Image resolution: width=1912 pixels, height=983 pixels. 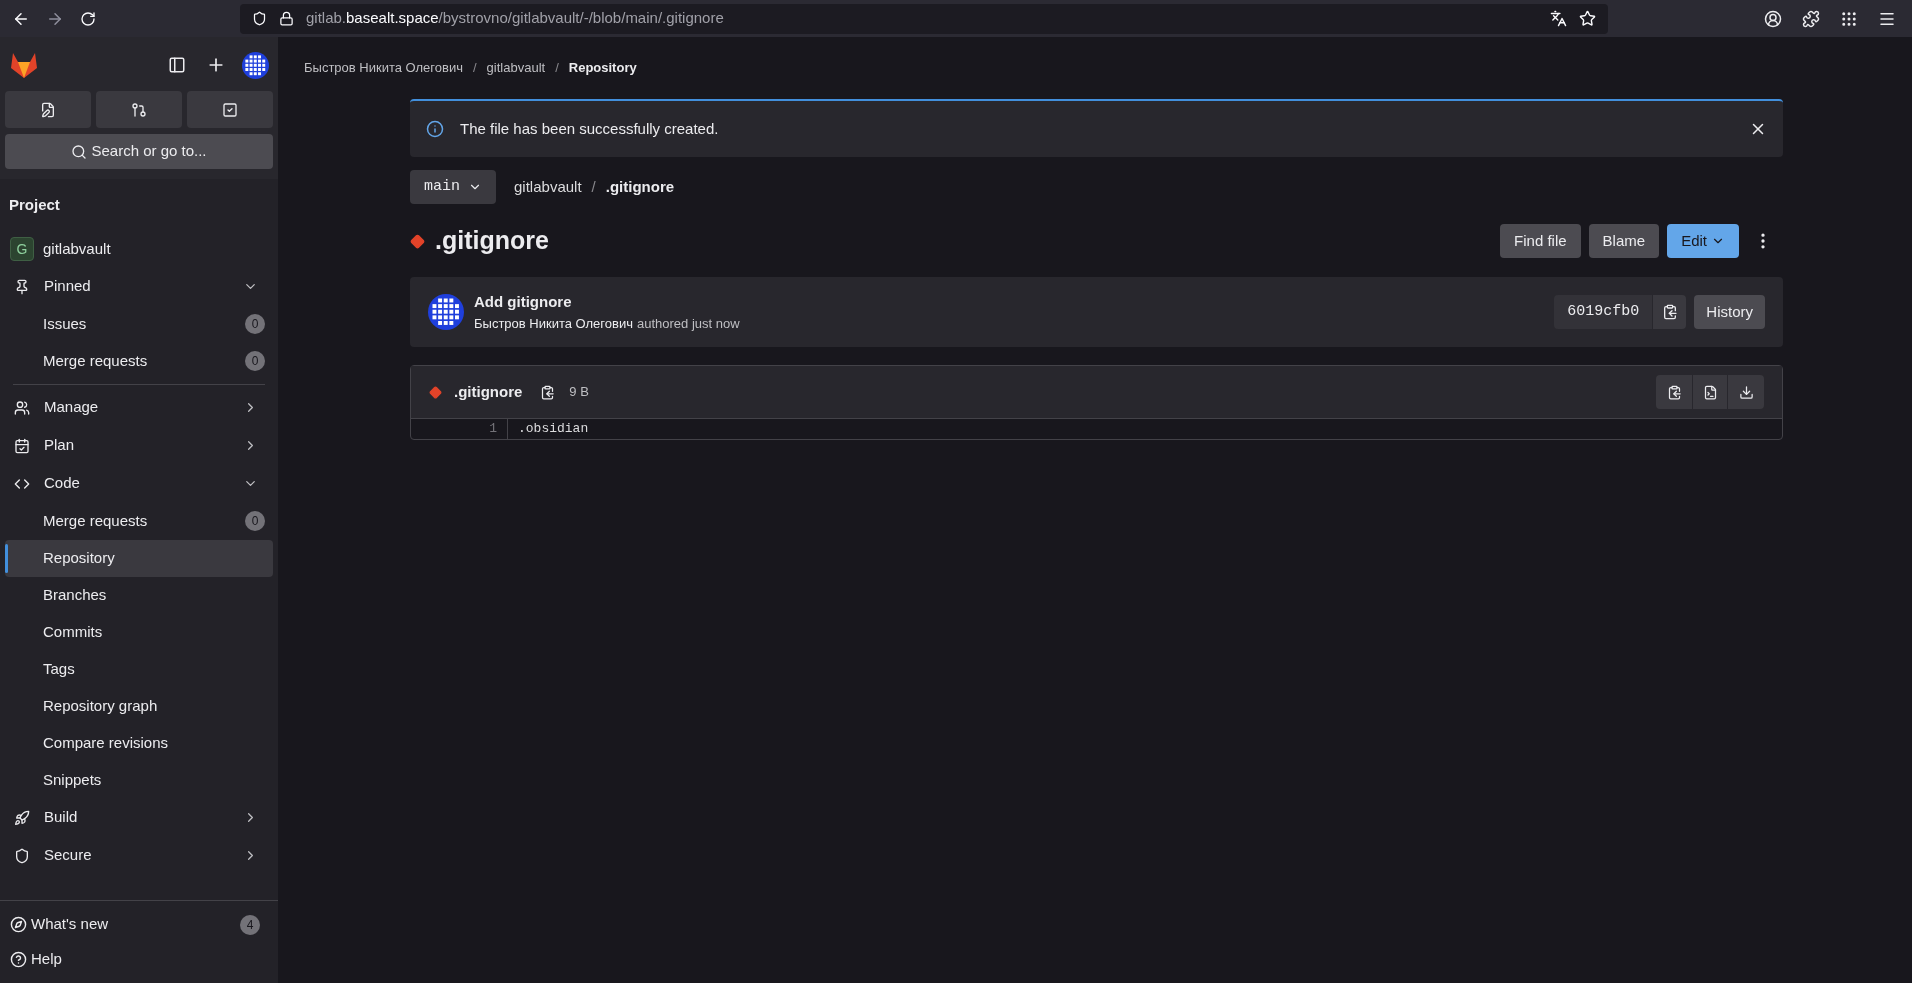 What do you see at coordinates (75, 594) in the screenshot?
I see `nav-item-label: Branches` at bounding box center [75, 594].